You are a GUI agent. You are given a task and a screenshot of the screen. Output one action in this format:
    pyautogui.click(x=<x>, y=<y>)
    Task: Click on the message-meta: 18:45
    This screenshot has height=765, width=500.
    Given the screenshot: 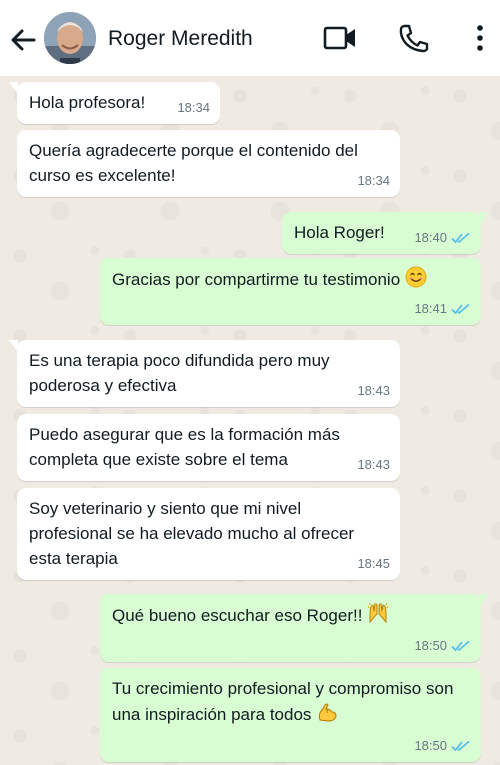 What is the action you would take?
    pyautogui.click(x=373, y=563)
    